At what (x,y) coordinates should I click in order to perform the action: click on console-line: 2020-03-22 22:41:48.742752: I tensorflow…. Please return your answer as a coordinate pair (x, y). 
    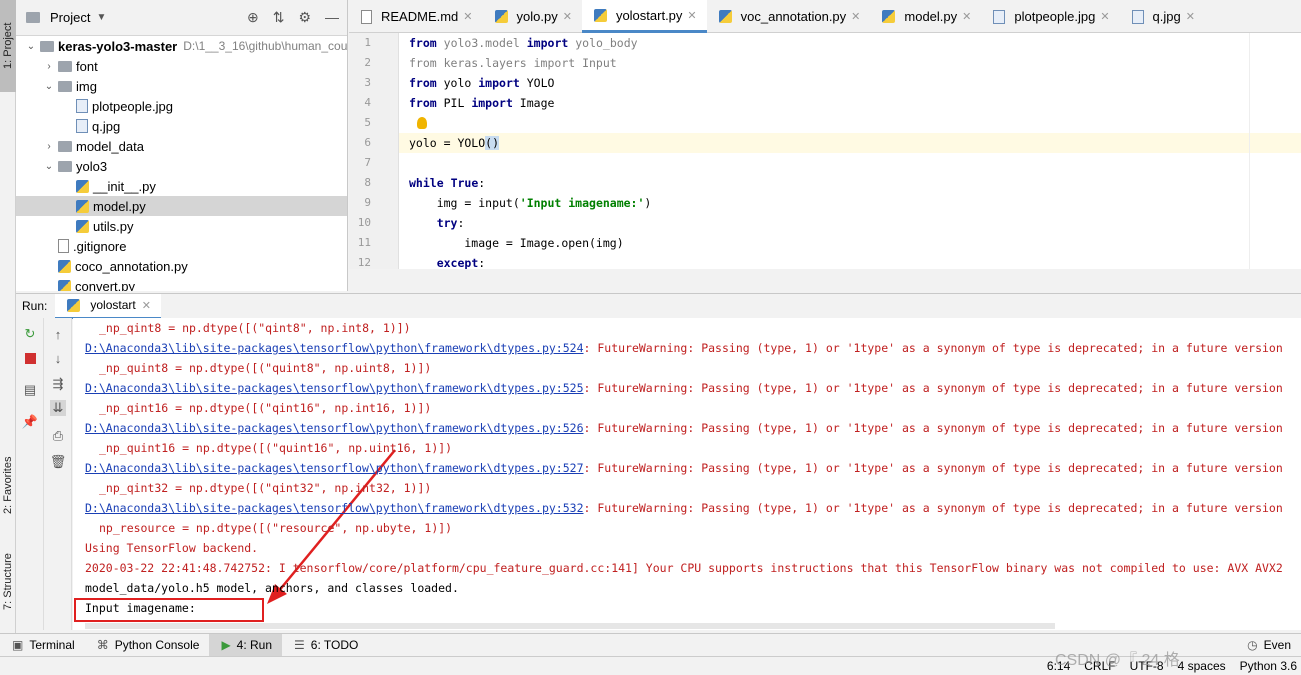
    Looking at the image, I should click on (684, 568).